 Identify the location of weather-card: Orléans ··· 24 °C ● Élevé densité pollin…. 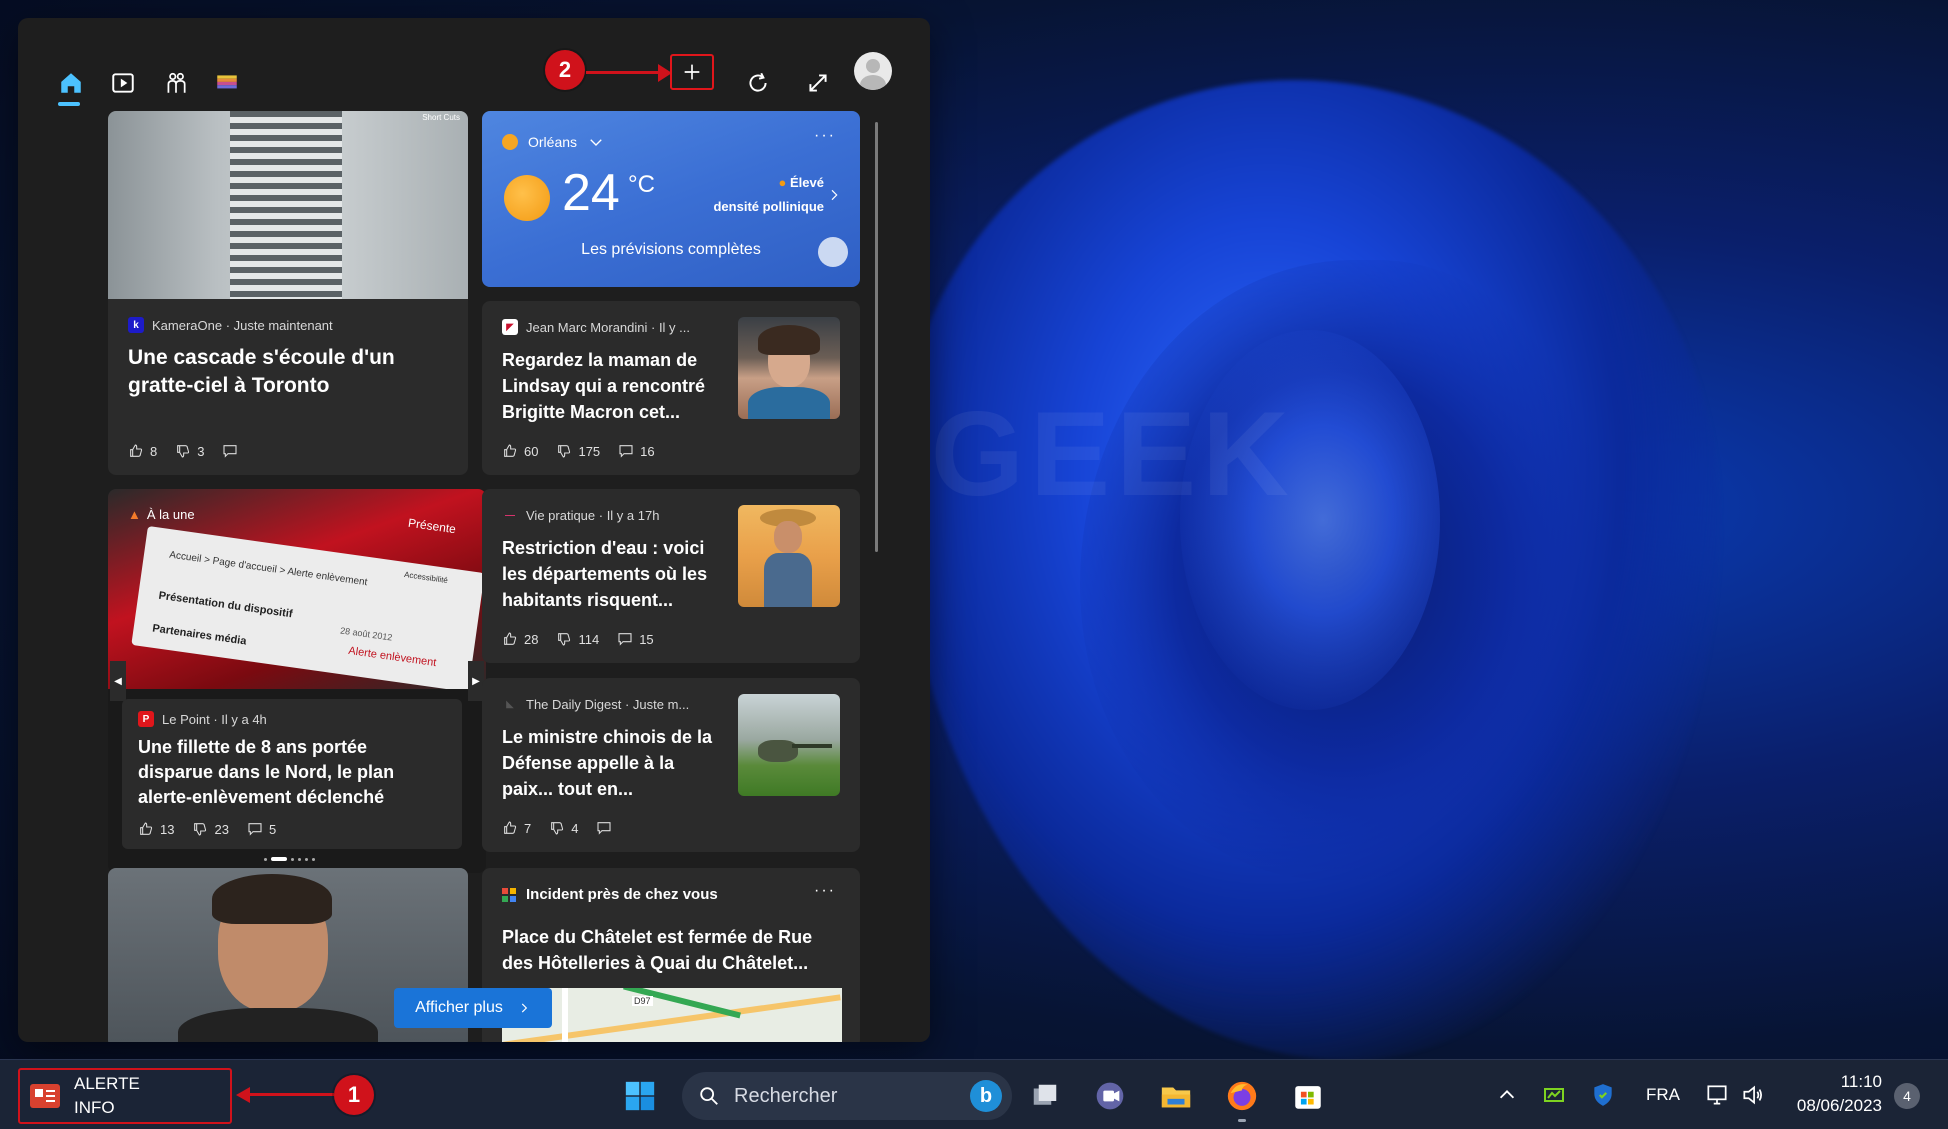
(671, 199).